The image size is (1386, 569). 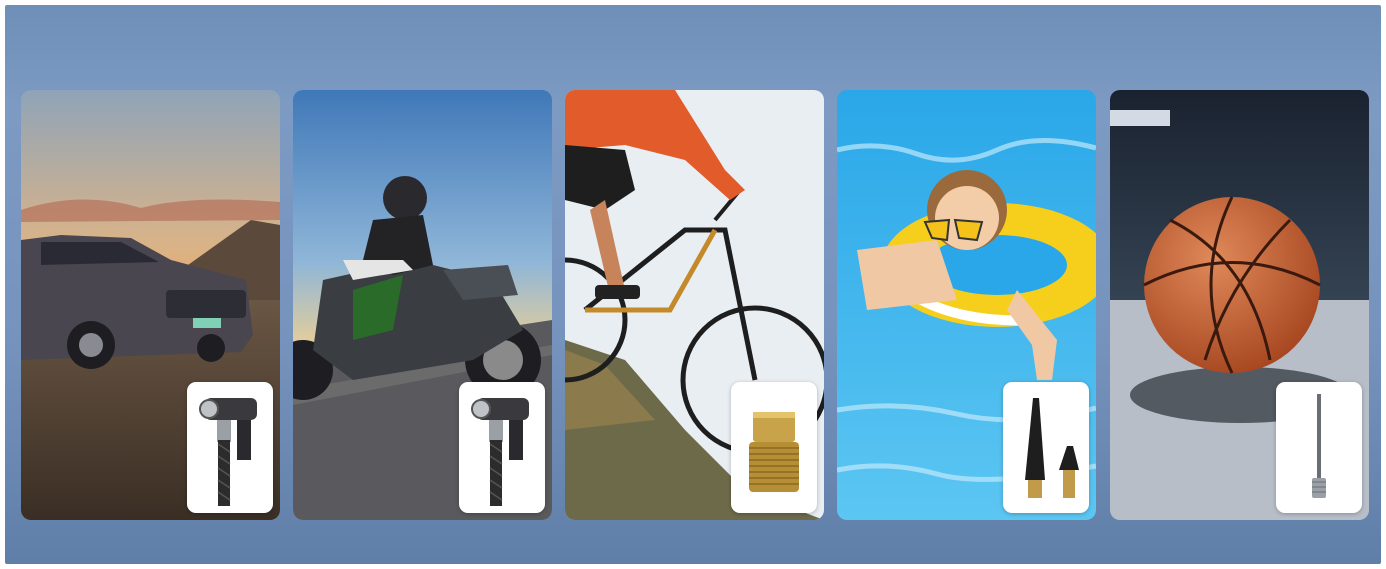 What do you see at coordinates (1052, 448) in the screenshot?
I see `inflation-cone-nozzles-icon` at bounding box center [1052, 448].